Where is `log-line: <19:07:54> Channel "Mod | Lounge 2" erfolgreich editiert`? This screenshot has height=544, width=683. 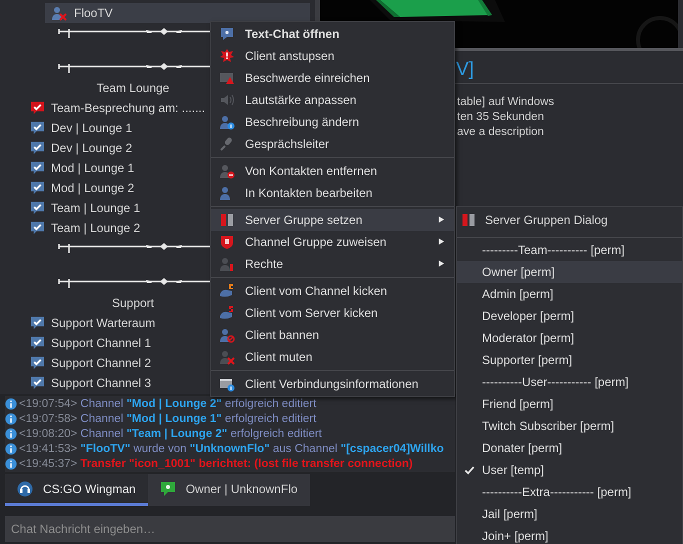 log-line: <19:07:54> Channel "Mod | Lounge 2" erfolgreich editiert is located at coordinates (167, 404).